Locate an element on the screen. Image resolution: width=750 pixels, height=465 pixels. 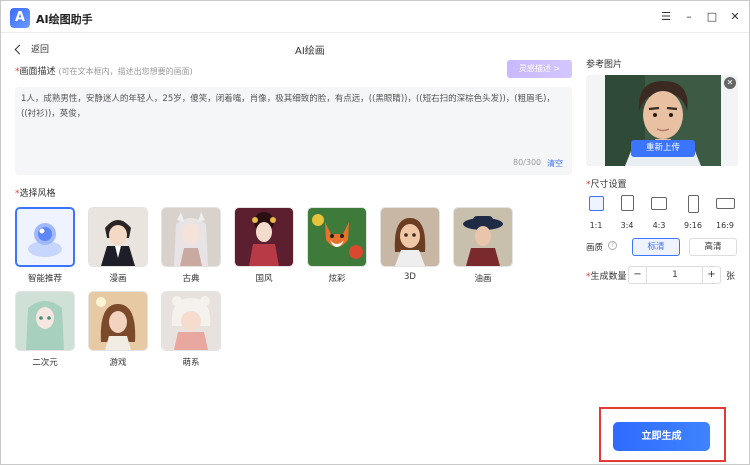
size-label: 尺寸设置 is located at coordinates (608, 185).